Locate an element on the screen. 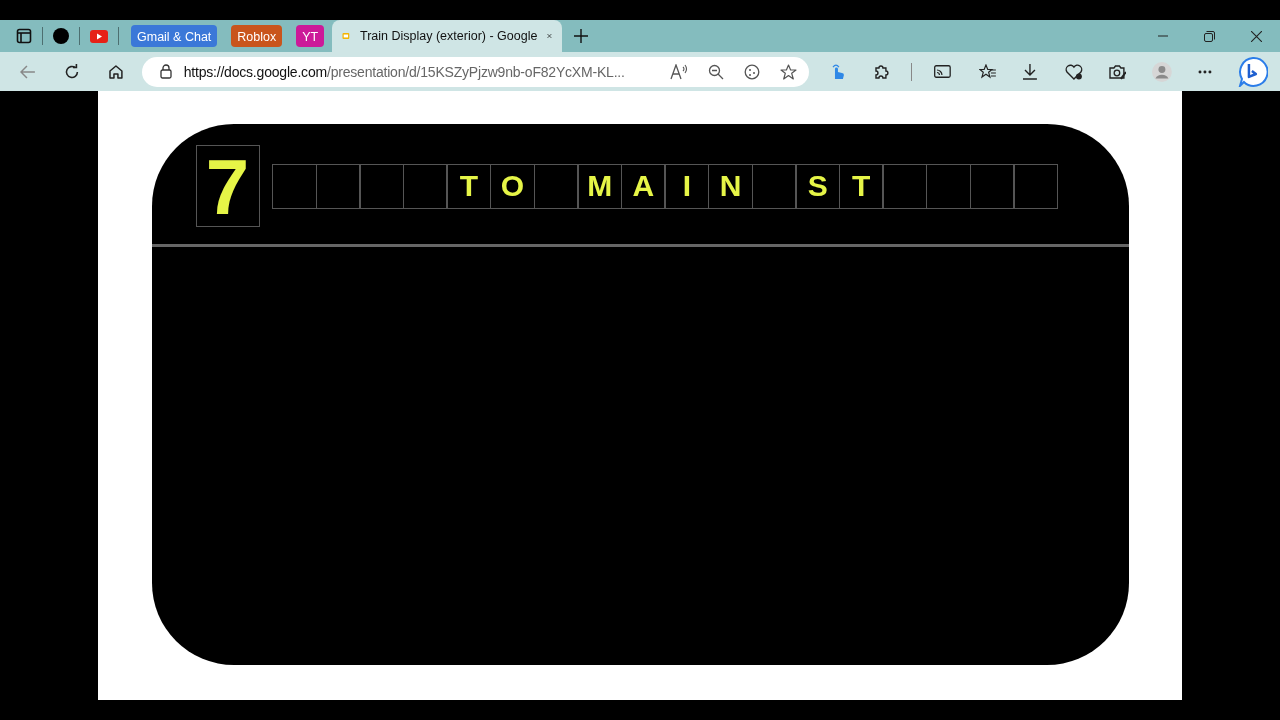 Image resolution: width=1280 pixels, height=720 pixels. cookie-icon is located at coordinates (752, 71).